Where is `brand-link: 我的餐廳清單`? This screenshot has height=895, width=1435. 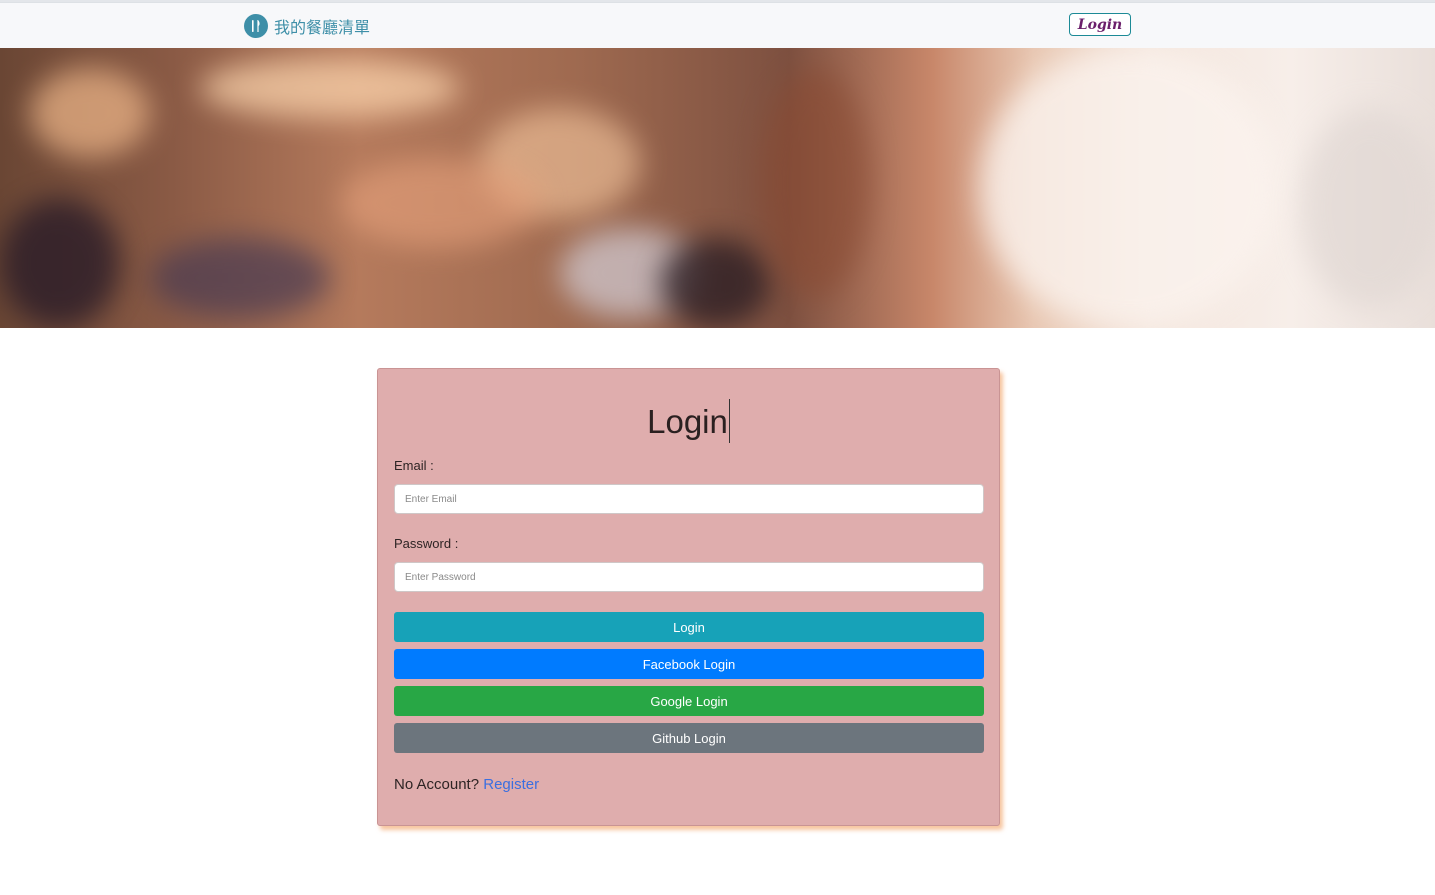 brand-link: 我的餐廳清單 is located at coordinates (307, 26).